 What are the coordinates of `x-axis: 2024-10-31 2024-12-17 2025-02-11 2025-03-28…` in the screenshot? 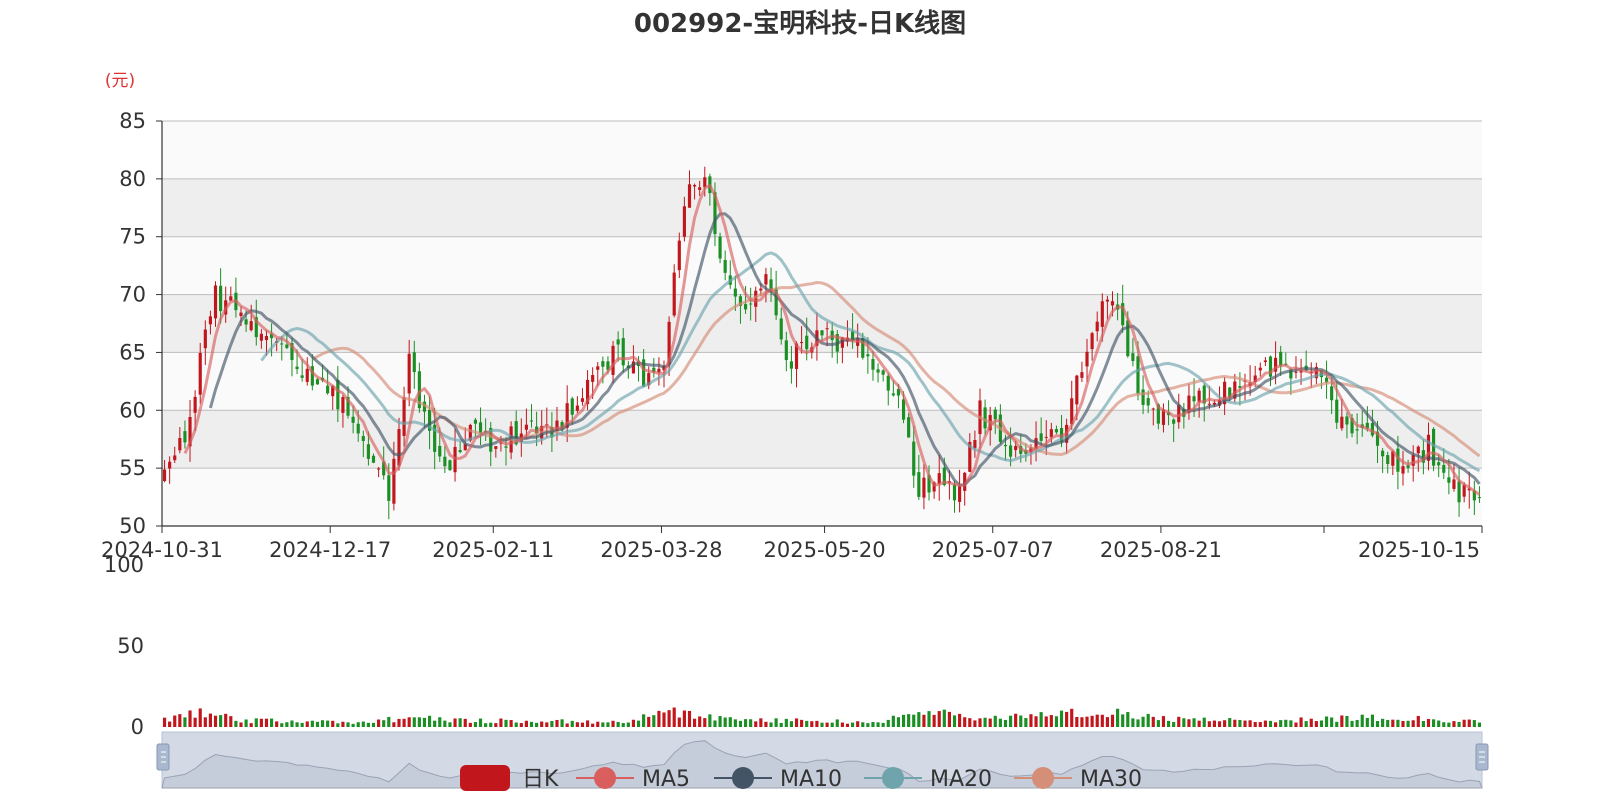 It's located at (792, 543).